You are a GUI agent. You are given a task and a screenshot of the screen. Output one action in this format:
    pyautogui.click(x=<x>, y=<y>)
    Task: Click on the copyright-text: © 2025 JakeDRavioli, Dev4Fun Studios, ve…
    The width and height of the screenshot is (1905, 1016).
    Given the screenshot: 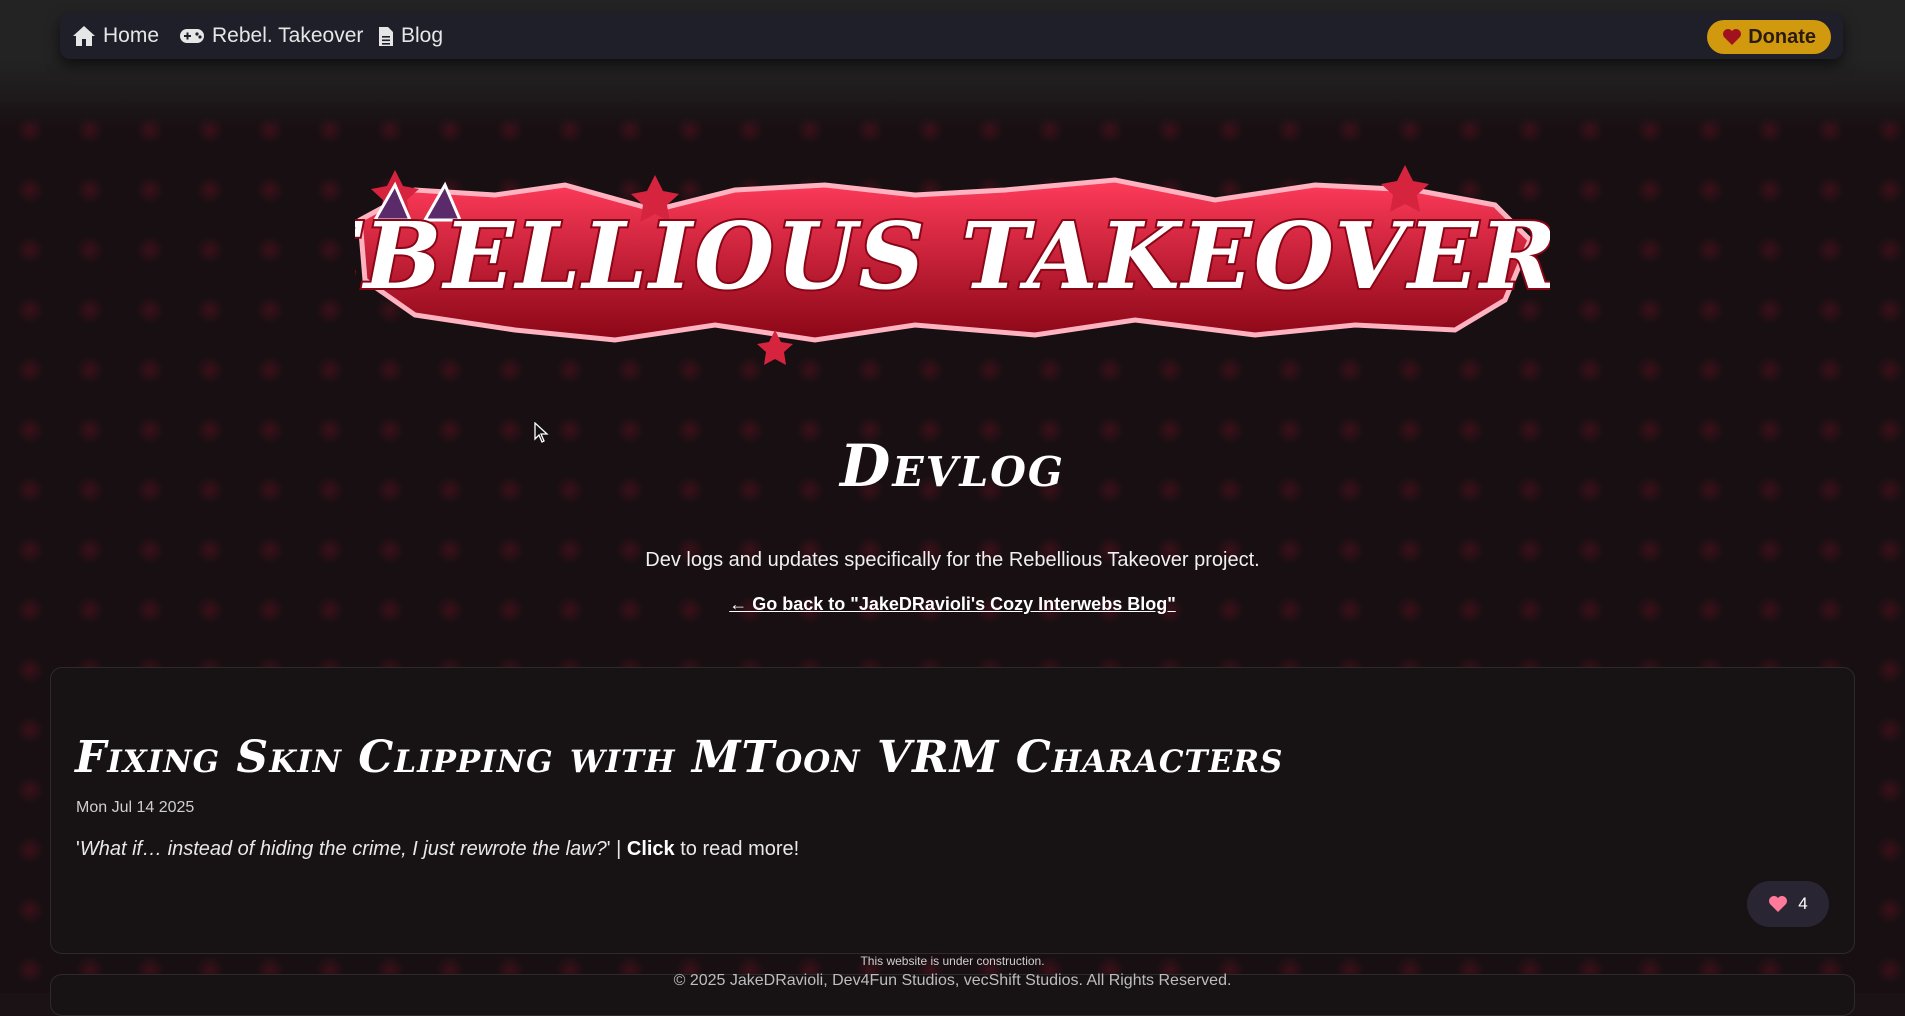 What is the action you would take?
    pyautogui.click(x=952, y=980)
    